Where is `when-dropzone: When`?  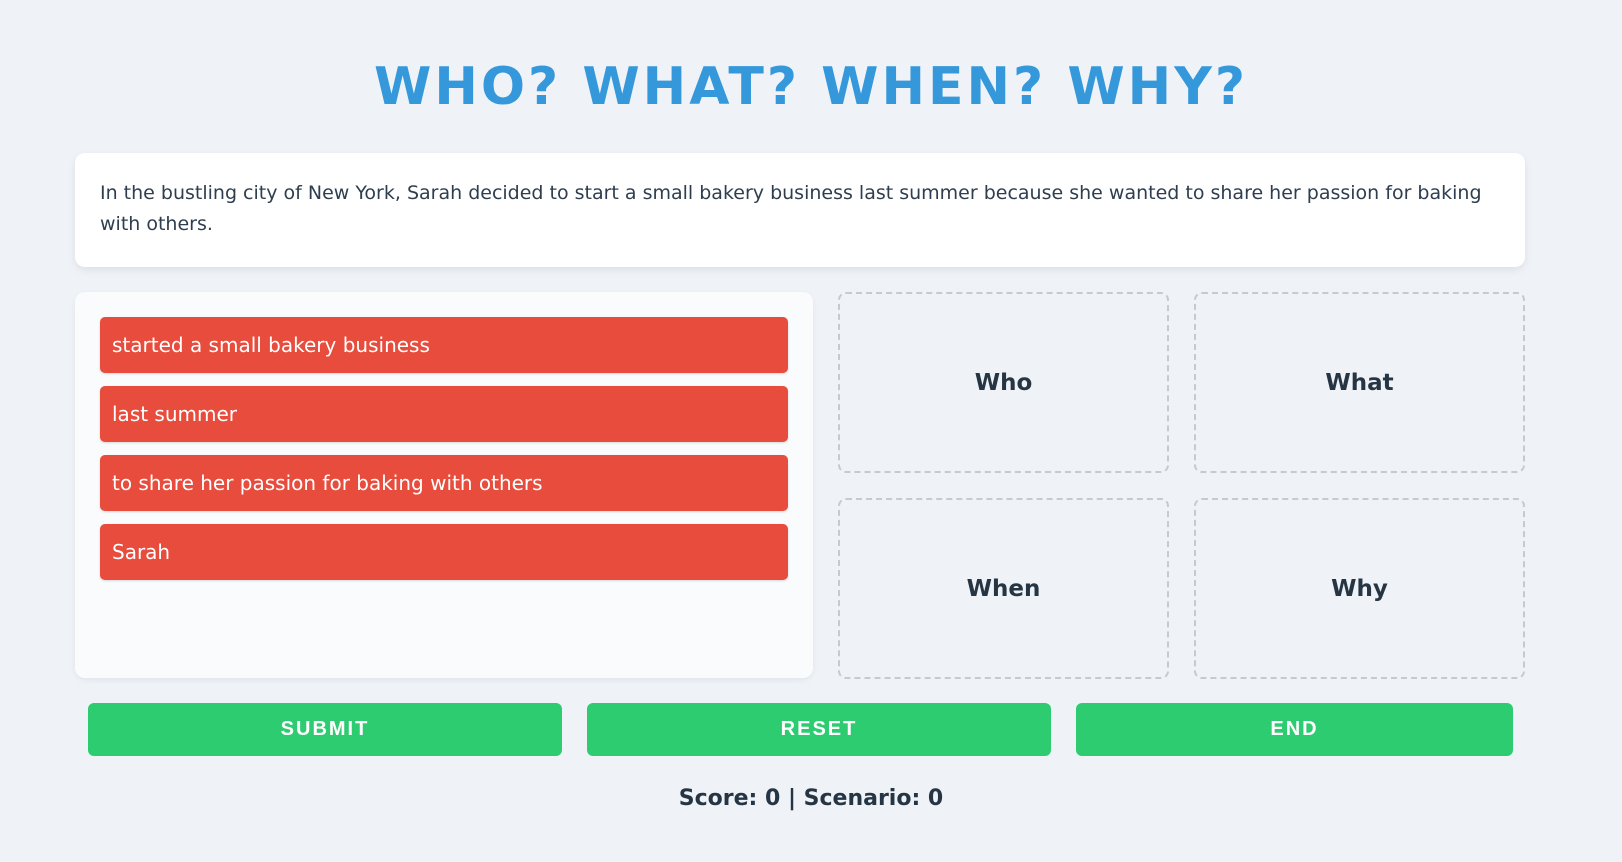 when-dropzone: When is located at coordinates (1003, 588).